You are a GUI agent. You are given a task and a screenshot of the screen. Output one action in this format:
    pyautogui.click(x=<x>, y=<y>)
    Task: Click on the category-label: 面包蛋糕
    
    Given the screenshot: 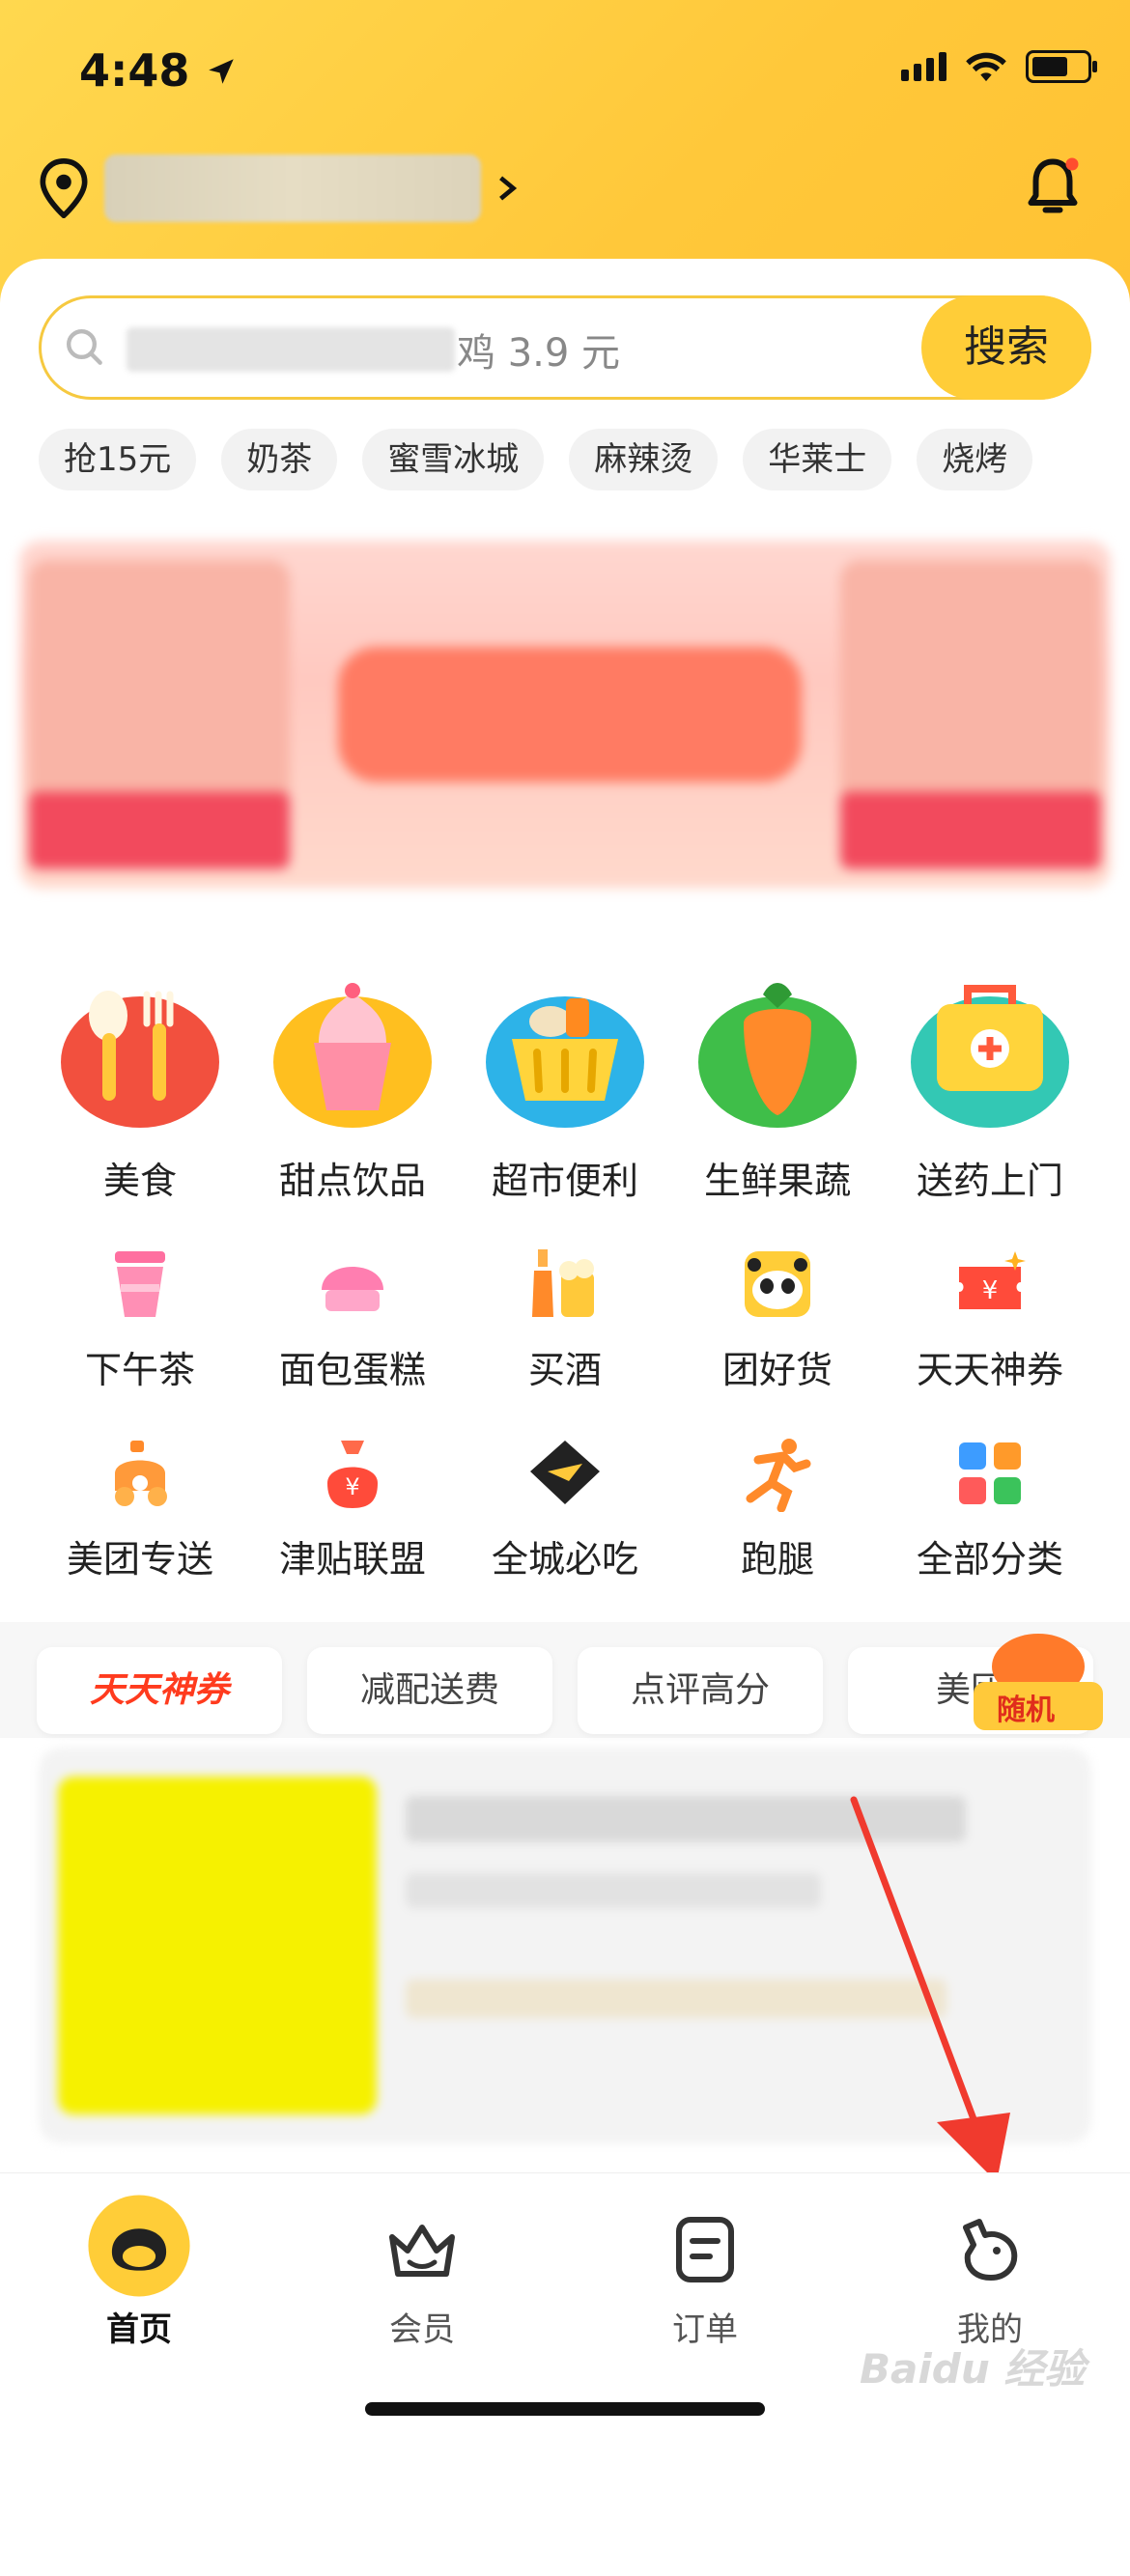 What is the action you would take?
    pyautogui.click(x=352, y=1370)
    